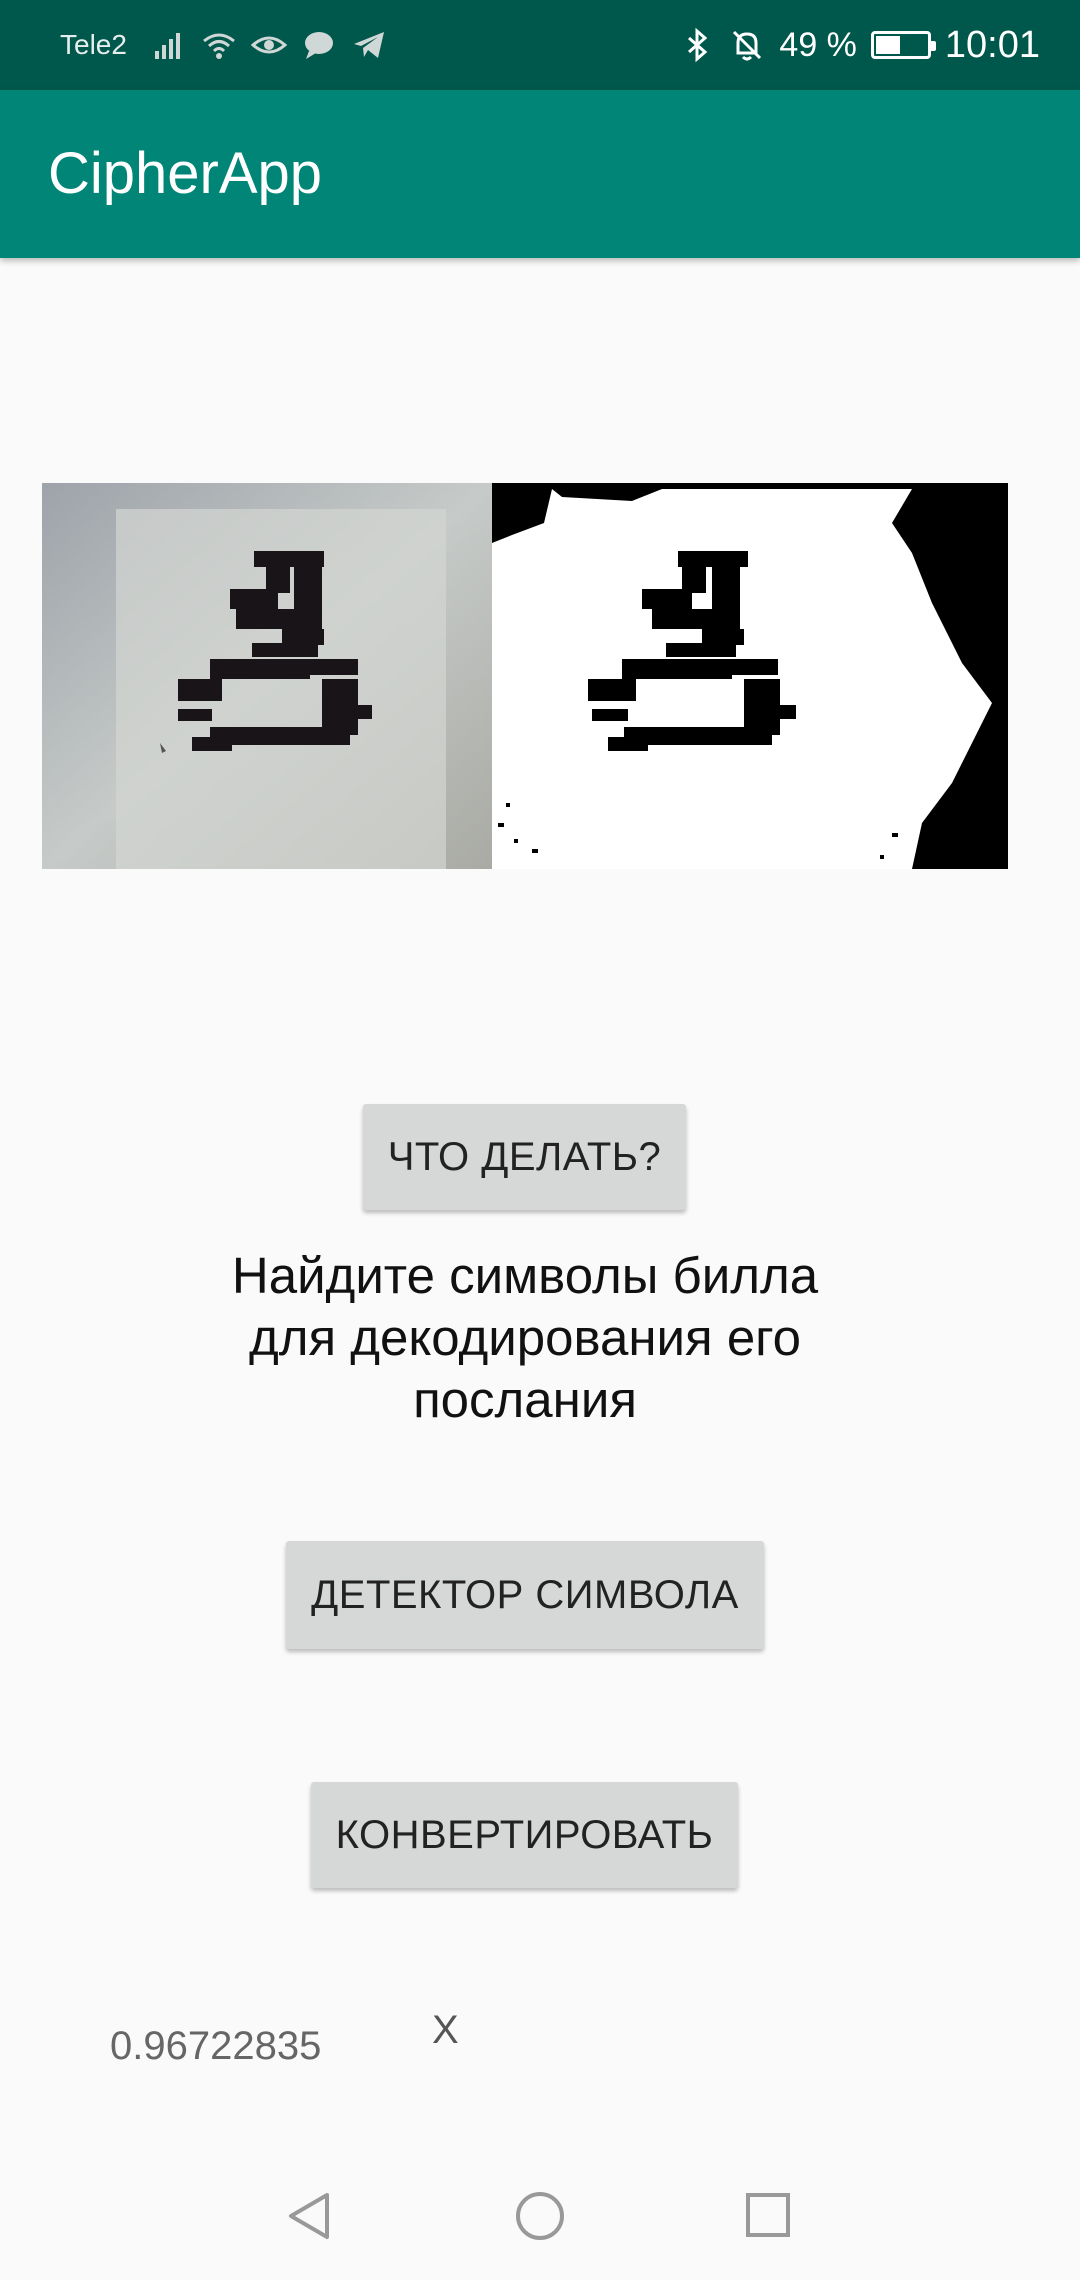 The image size is (1080, 2280). What do you see at coordinates (267, 676) in the screenshot?
I see `original-symbol-image` at bounding box center [267, 676].